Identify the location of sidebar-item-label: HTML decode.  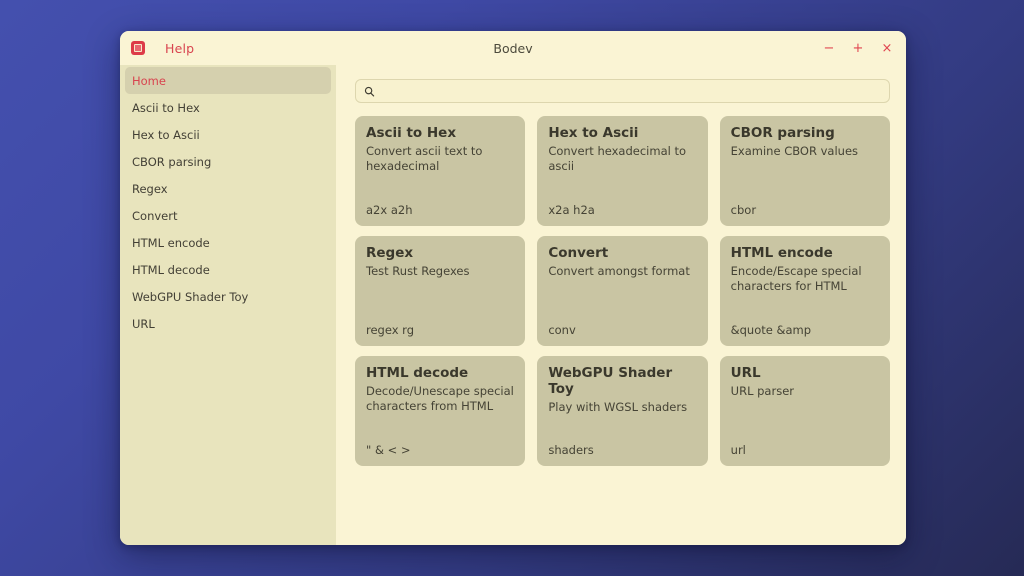
(171, 269).